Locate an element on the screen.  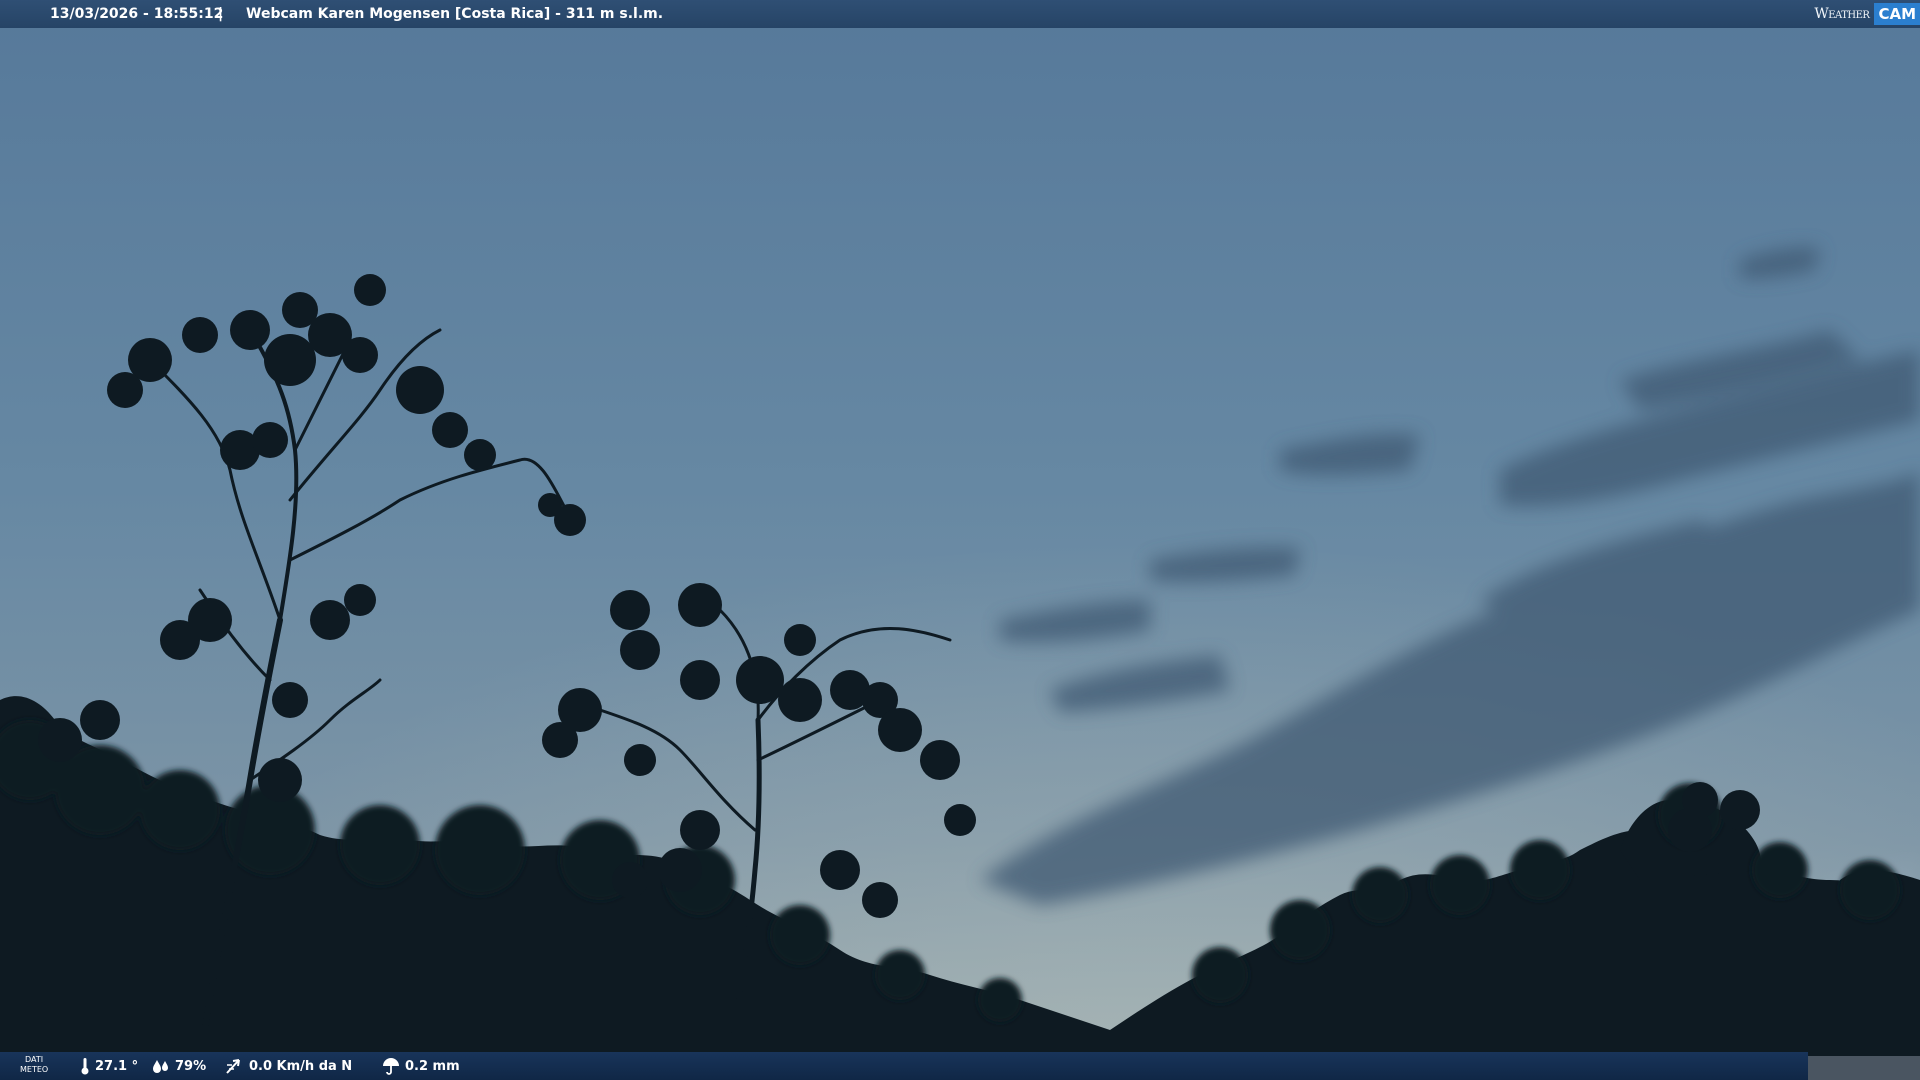
timestamp: 13/03/2026 - 18:55:12 is located at coordinates (137, 14).